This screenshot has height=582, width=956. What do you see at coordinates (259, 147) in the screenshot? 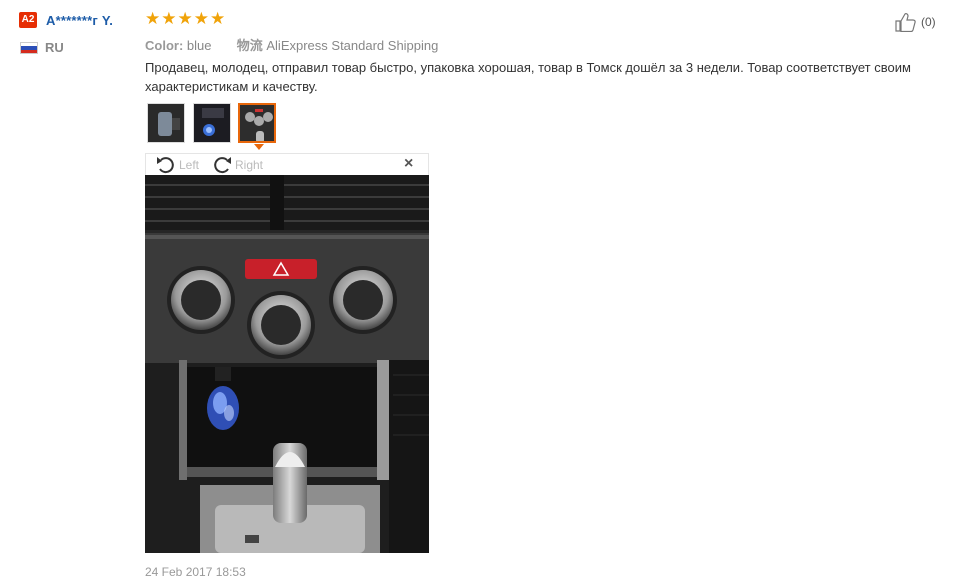
I see `selected-thumb-indicator` at bounding box center [259, 147].